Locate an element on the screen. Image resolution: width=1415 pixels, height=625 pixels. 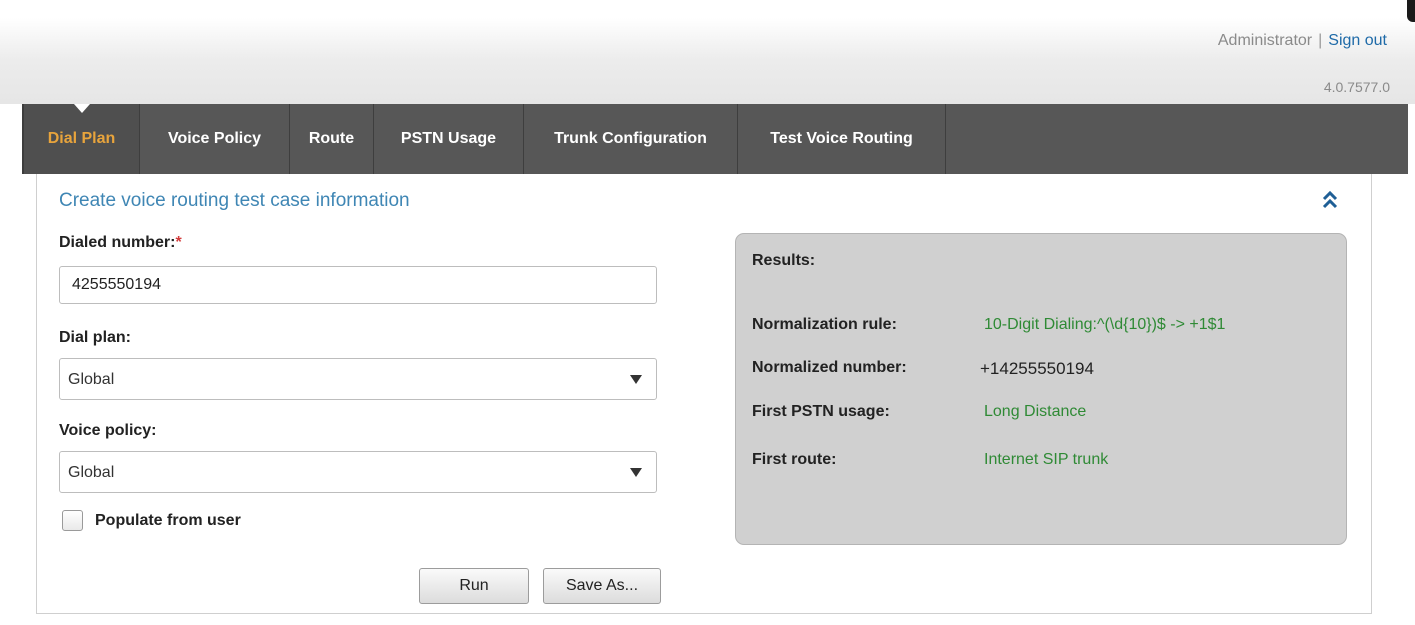
tab-label: Dial Plan is located at coordinates (81, 138).